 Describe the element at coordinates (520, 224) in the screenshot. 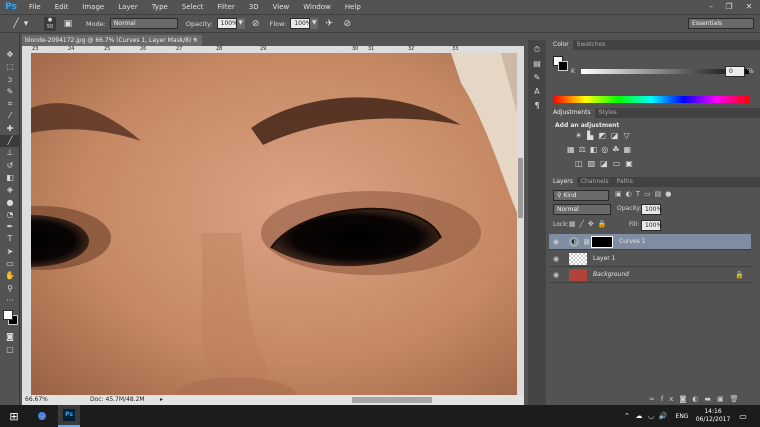

I see `vertical-scrollbar` at that location.